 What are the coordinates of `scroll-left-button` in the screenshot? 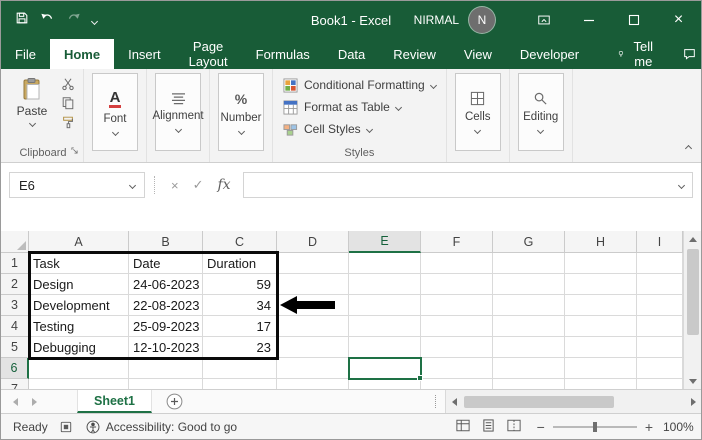 It's located at (454, 401).